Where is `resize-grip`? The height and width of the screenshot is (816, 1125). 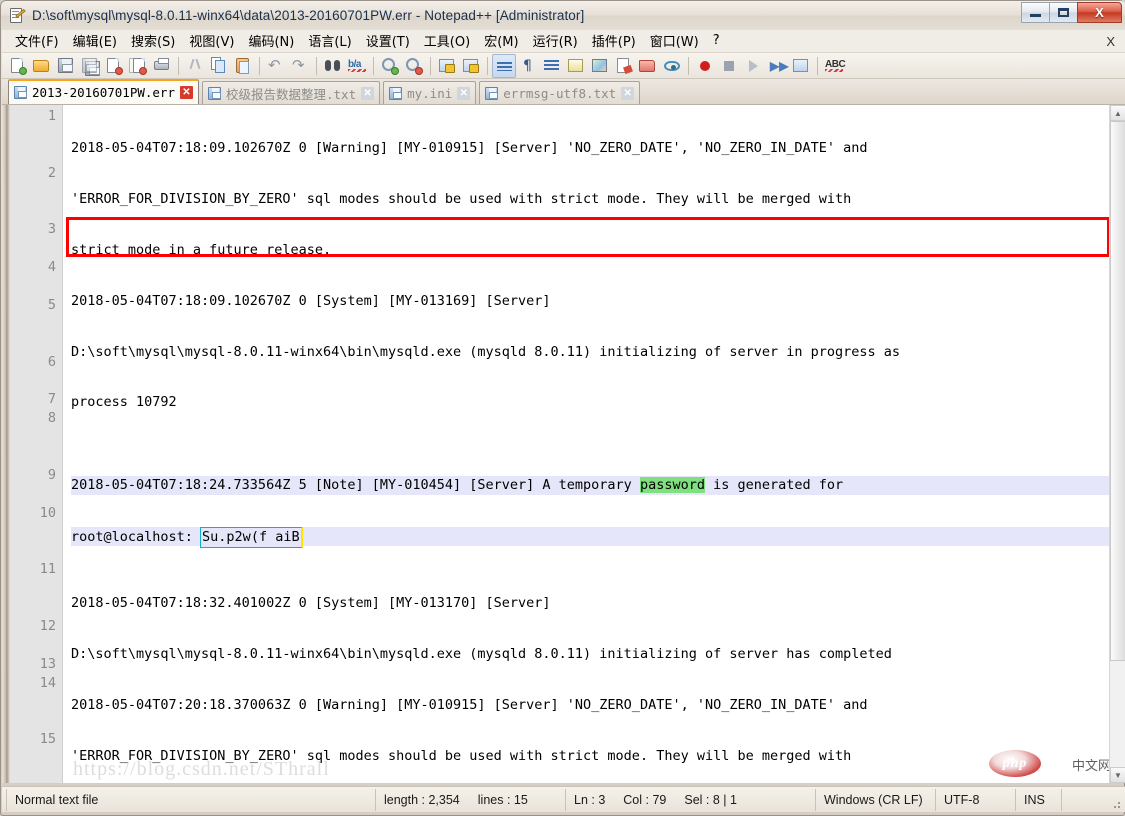 resize-grip is located at coordinates (1116, 804).